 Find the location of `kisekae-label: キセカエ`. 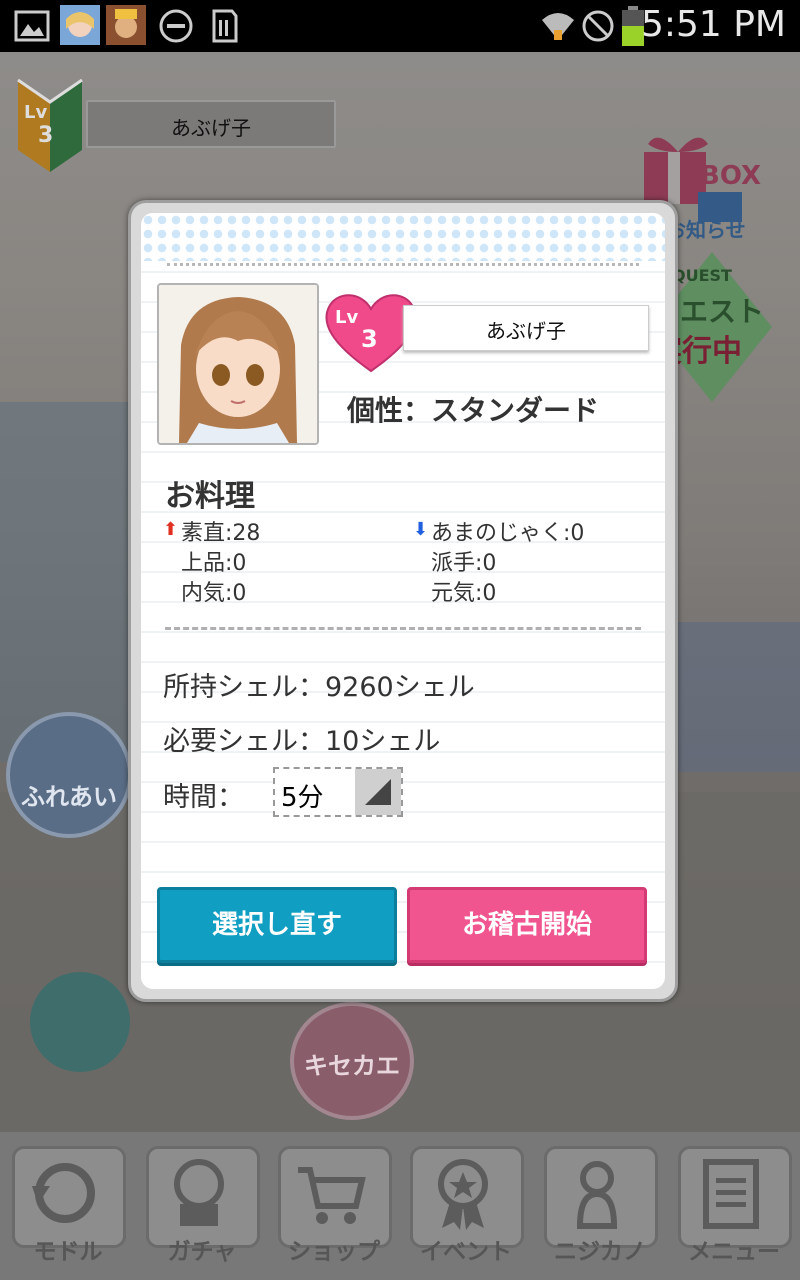

kisekae-label: キセカエ is located at coordinates (352, 1066).